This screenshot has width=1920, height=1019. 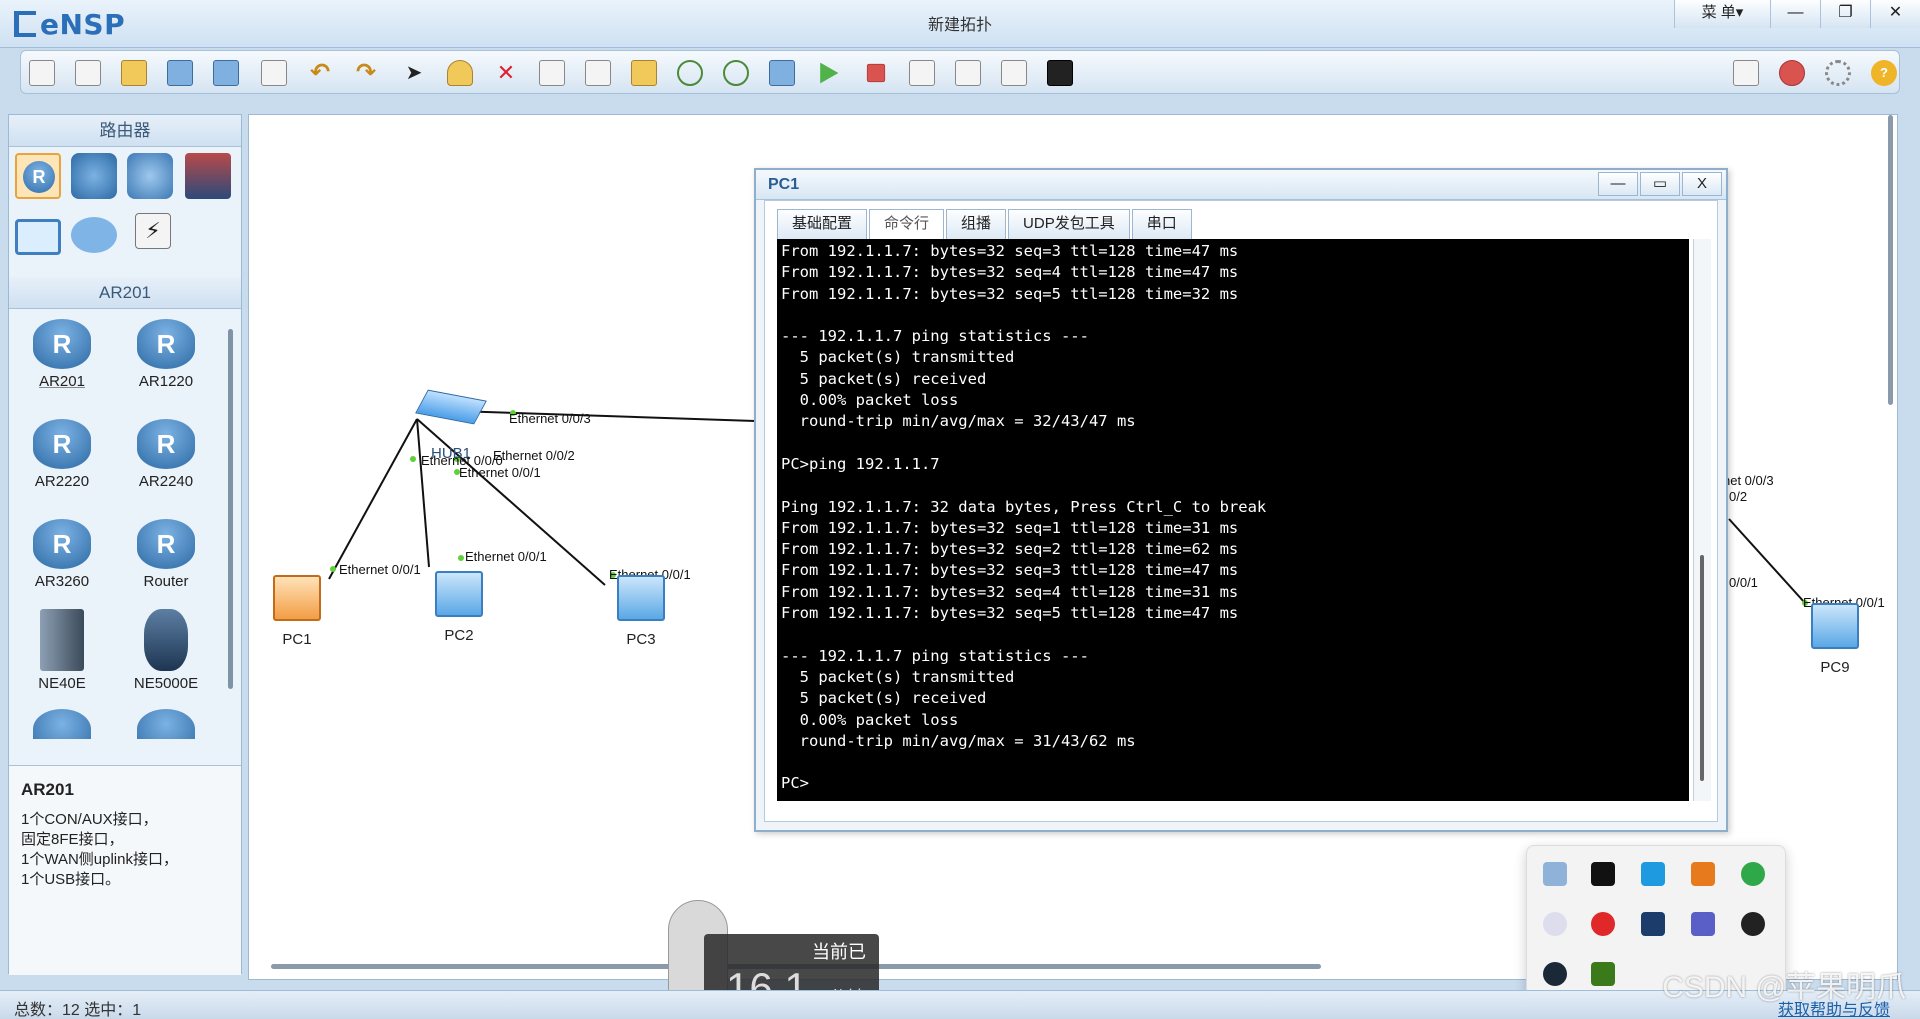 I want to click on stop-device-icon, so click(x=876, y=73).